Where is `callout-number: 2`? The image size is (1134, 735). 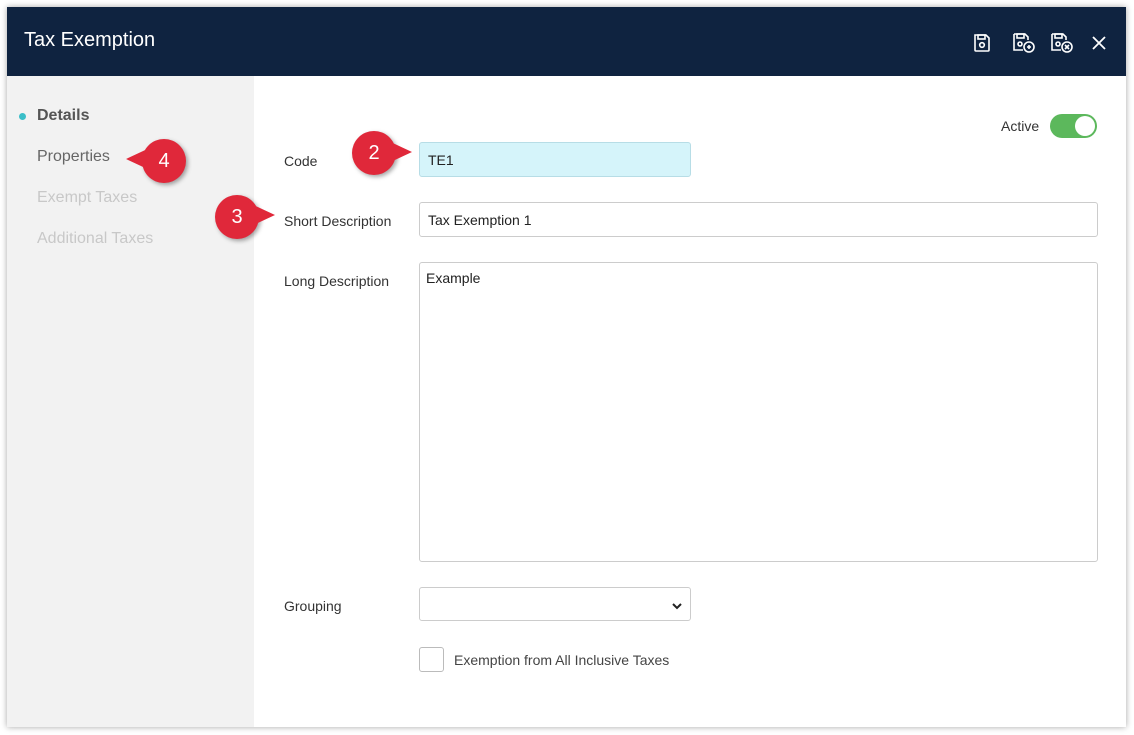 callout-number: 2 is located at coordinates (374, 152).